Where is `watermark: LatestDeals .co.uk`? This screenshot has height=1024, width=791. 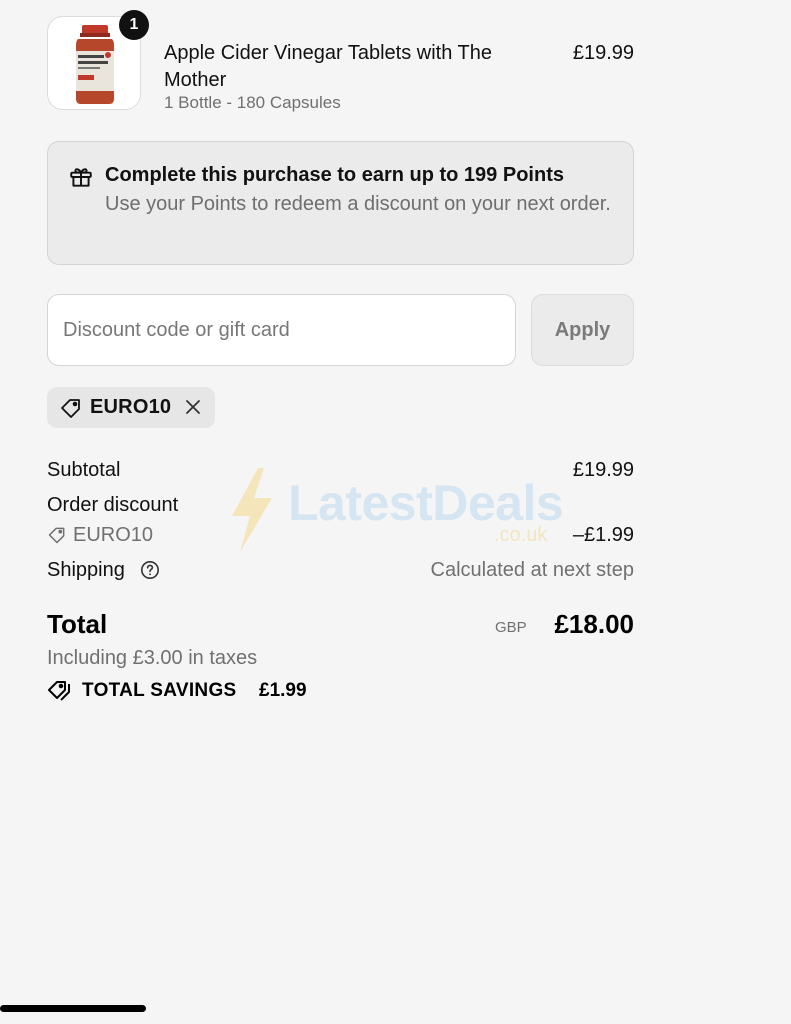 watermark: LatestDeals .co.uk is located at coordinates (401, 511).